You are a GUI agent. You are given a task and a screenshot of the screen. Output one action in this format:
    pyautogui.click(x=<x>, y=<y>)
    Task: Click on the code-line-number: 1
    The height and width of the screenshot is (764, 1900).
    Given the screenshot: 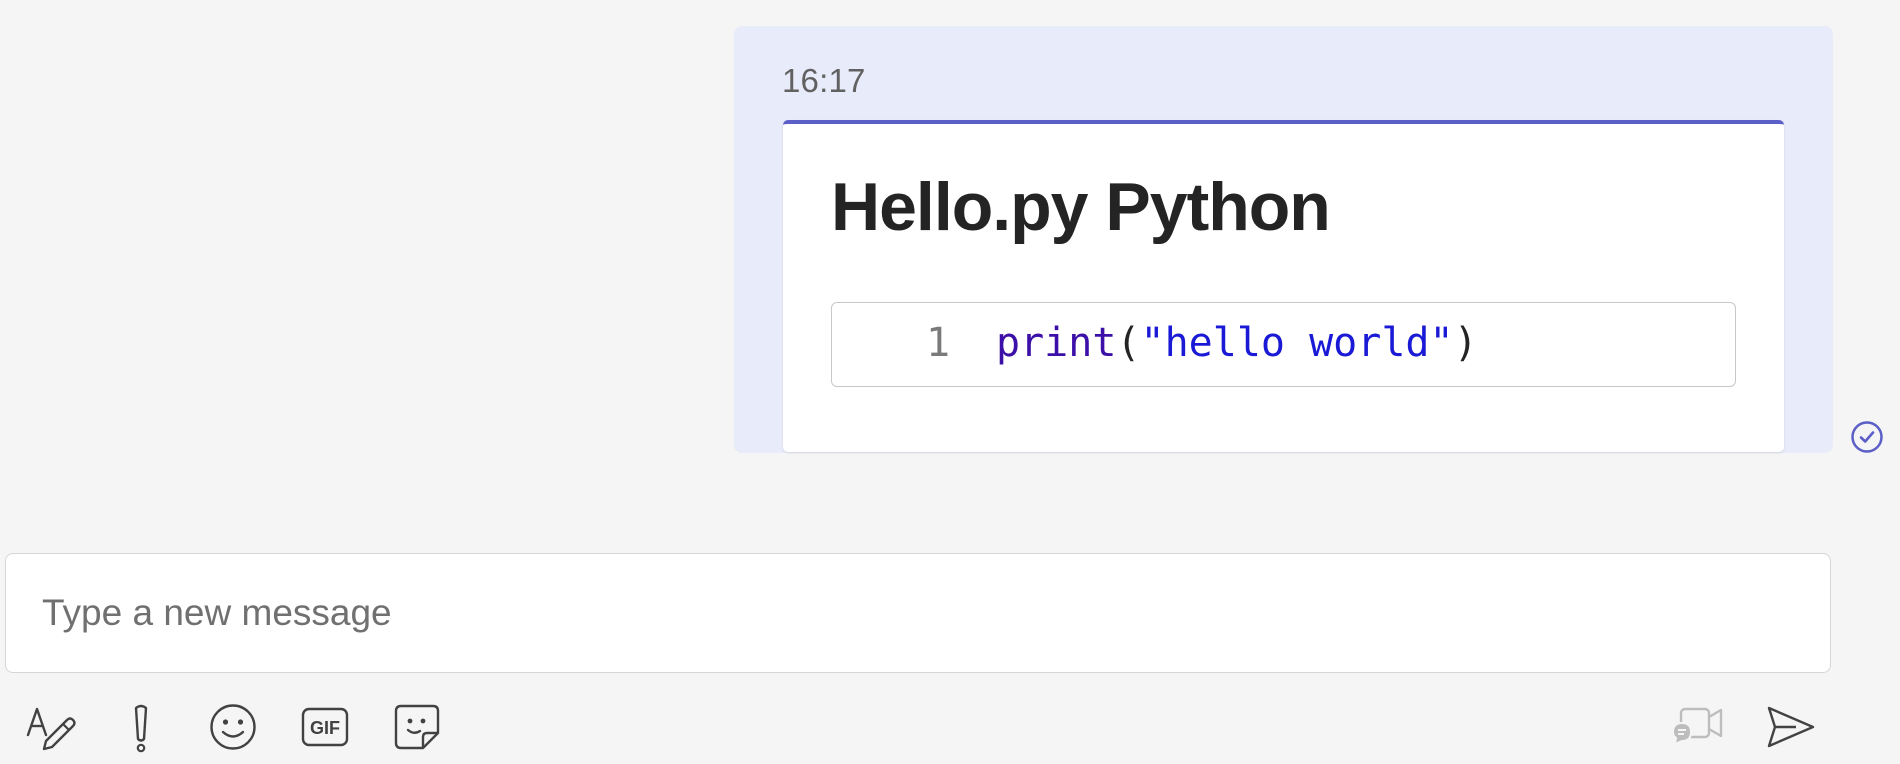 What is the action you would take?
    pyautogui.click(x=938, y=343)
    